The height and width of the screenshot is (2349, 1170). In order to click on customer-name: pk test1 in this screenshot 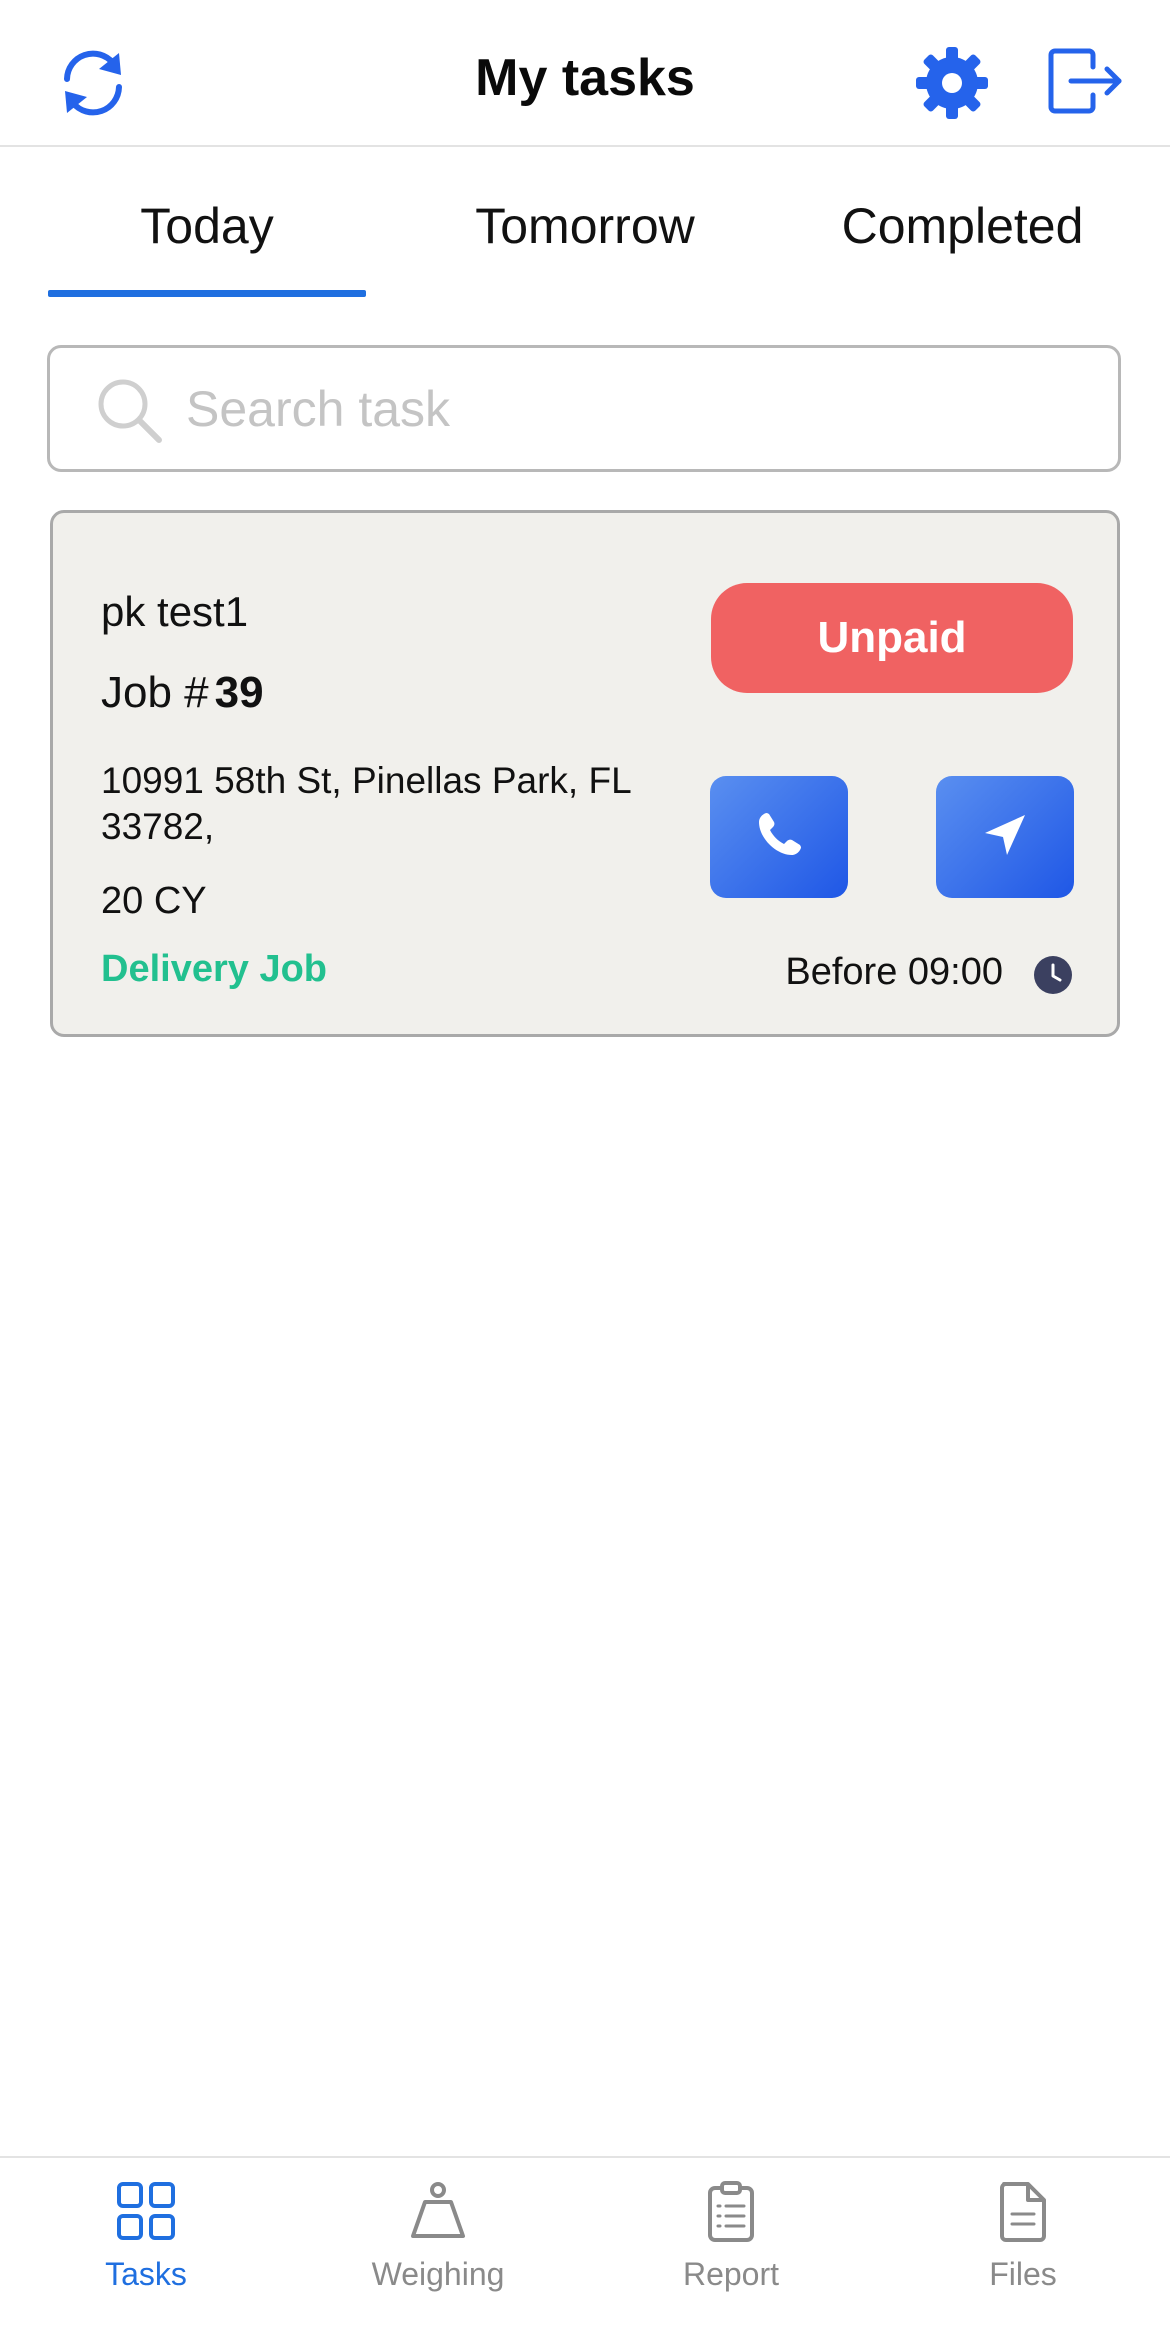, I will do `click(175, 611)`.